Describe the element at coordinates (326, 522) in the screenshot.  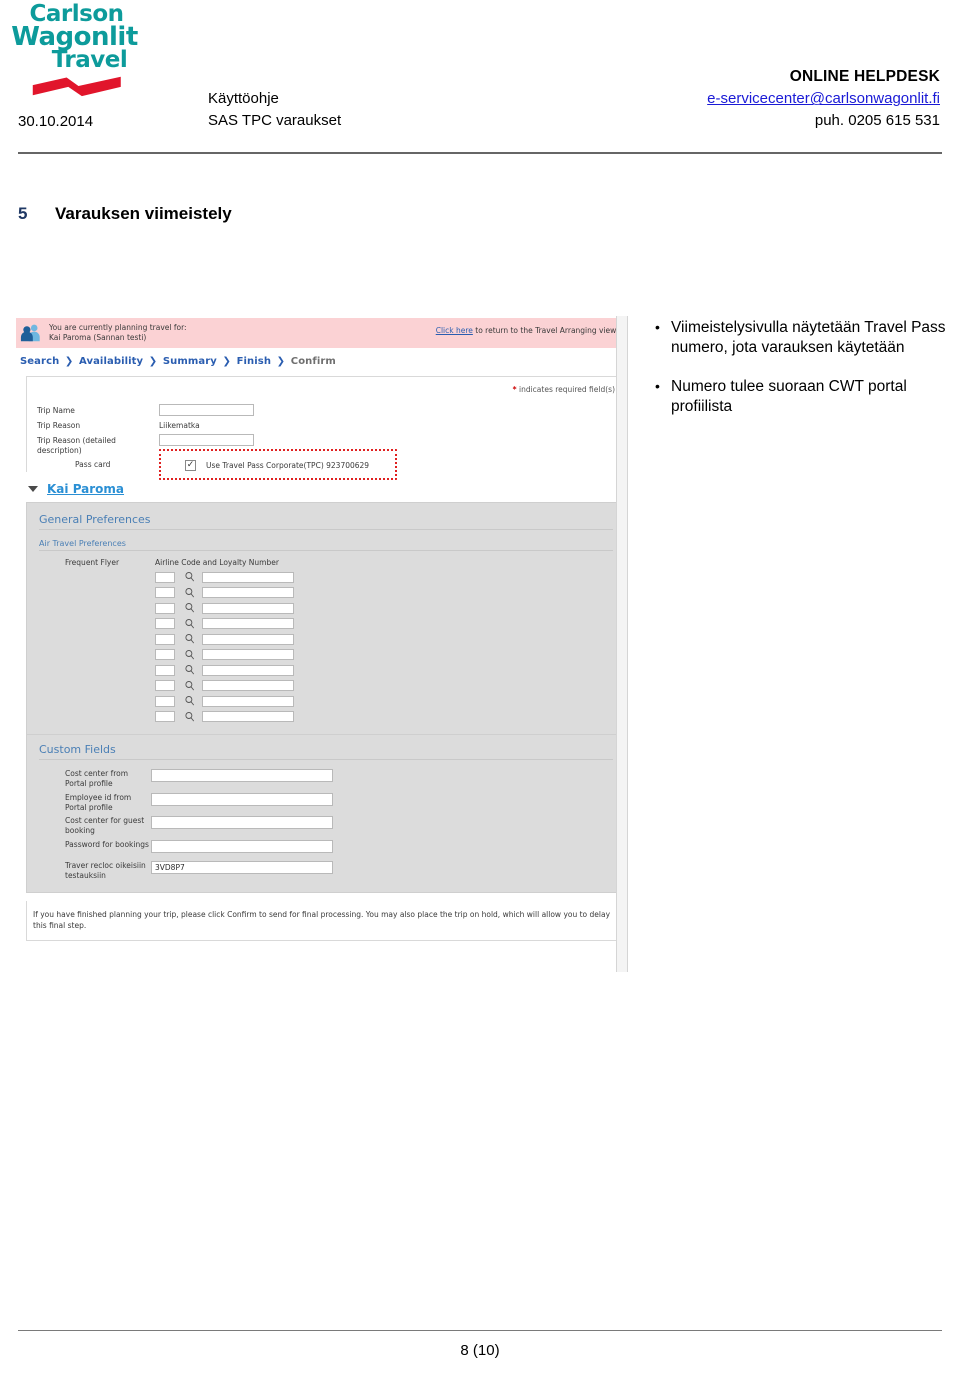
I see `general-preferences-title: General Preferences` at that location.